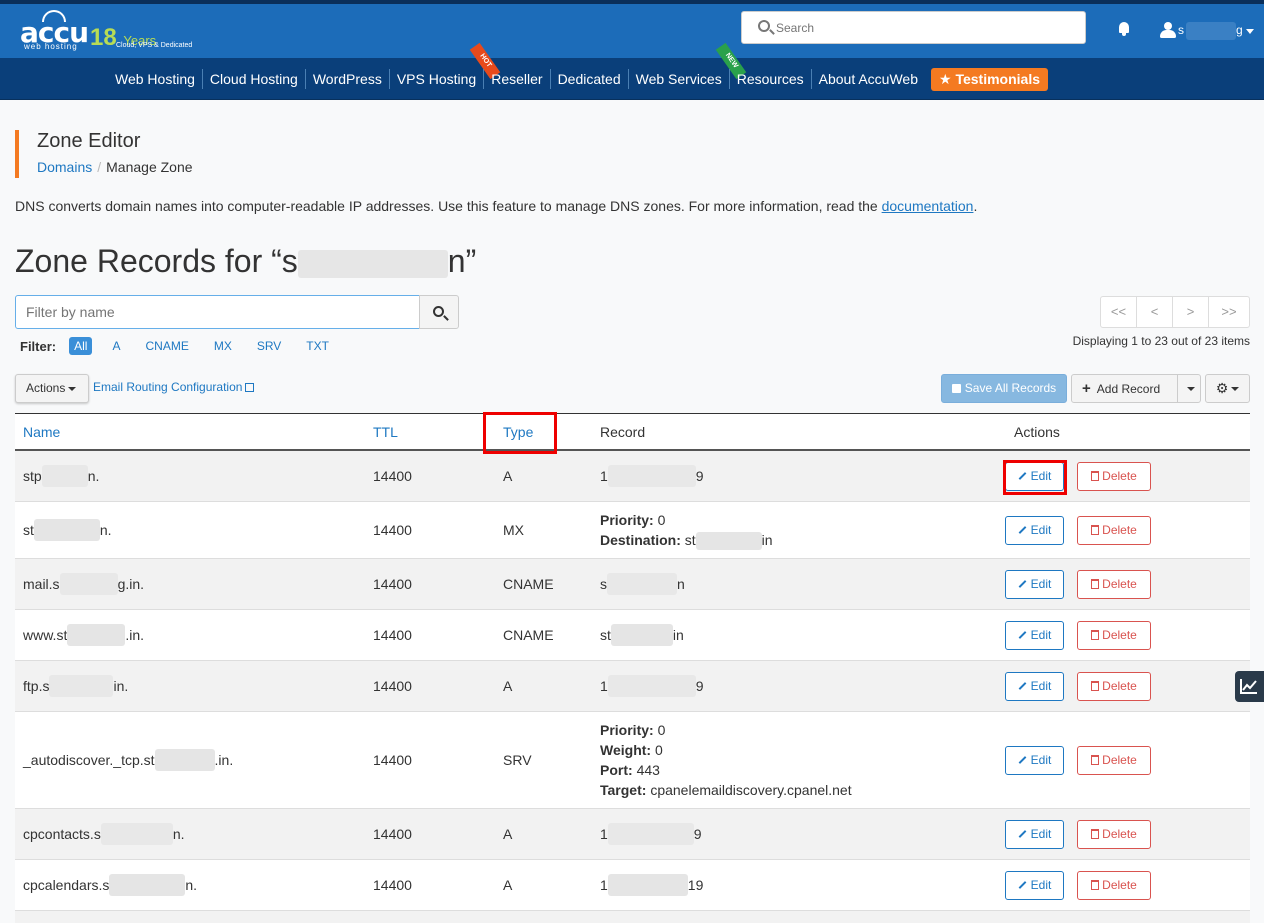 The height and width of the screenshot is (923, 1264). Describe the element at coordinates (439, 312) in the screenshot. I see `filter-search-button` at that location.